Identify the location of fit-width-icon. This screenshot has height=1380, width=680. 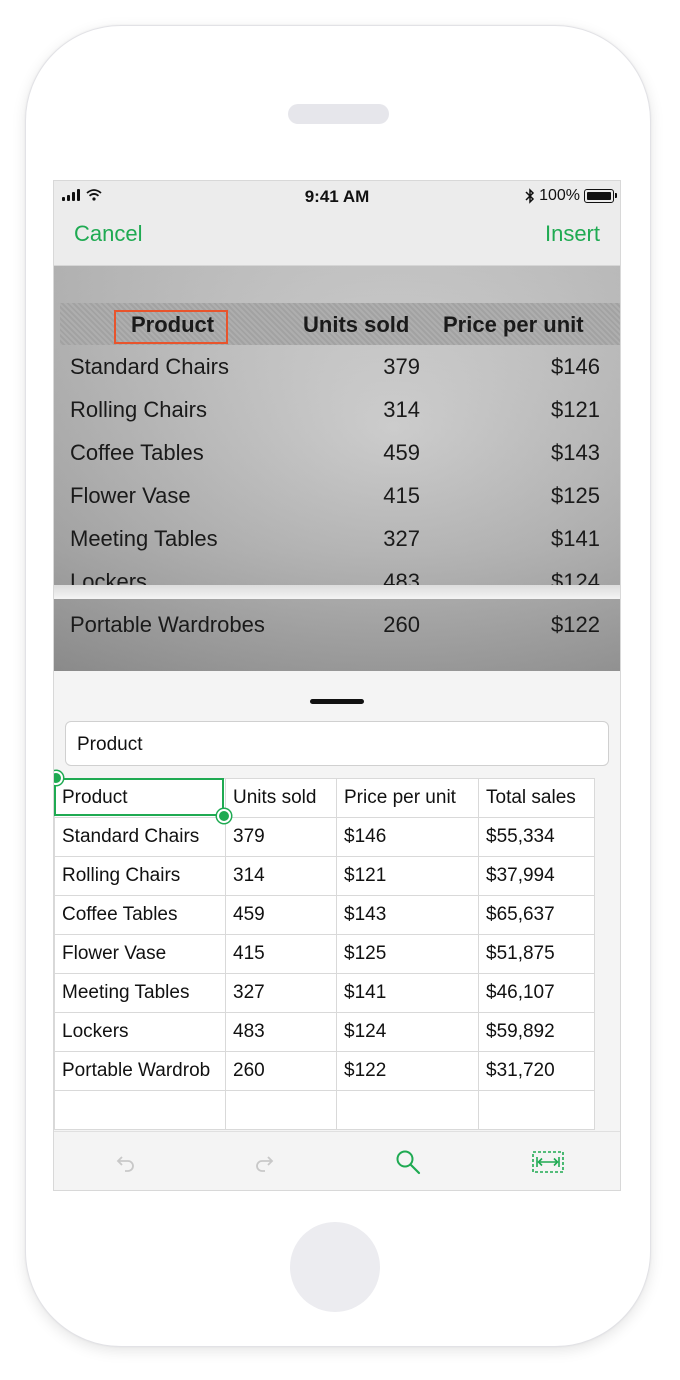
(548, 1162).